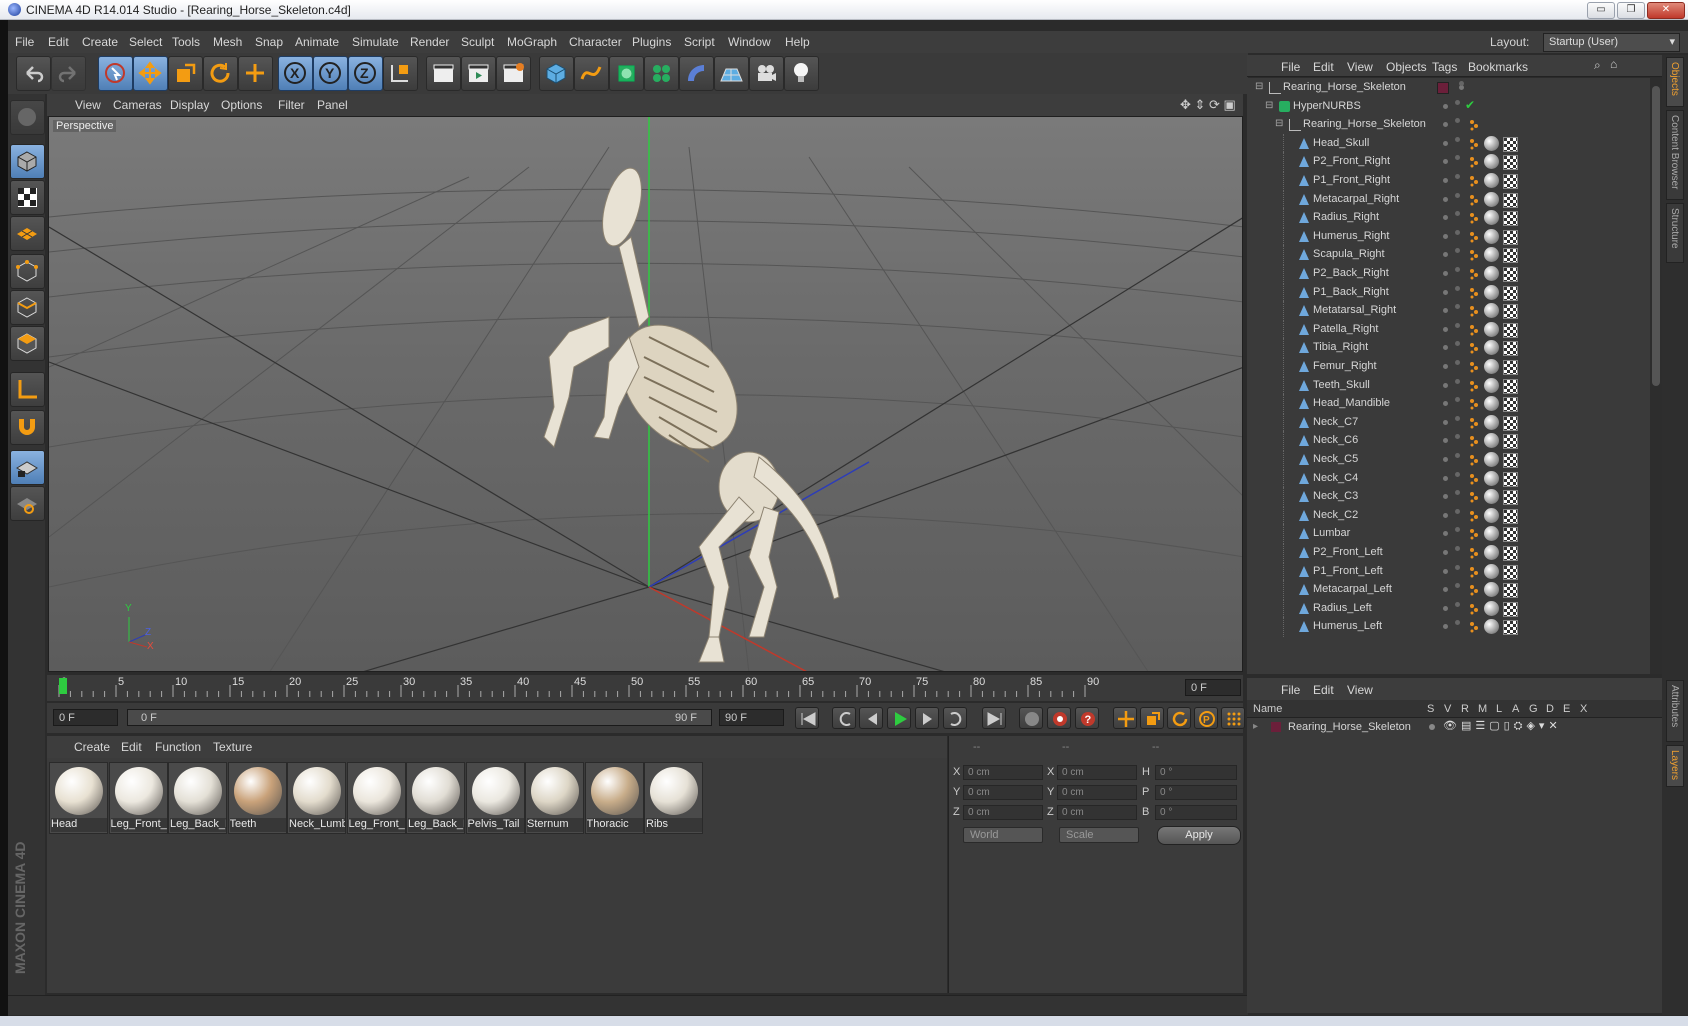  Describe the element at coordinates (1448, 478) in the screenshot. I see `object-row: Neck_C4` at that location.